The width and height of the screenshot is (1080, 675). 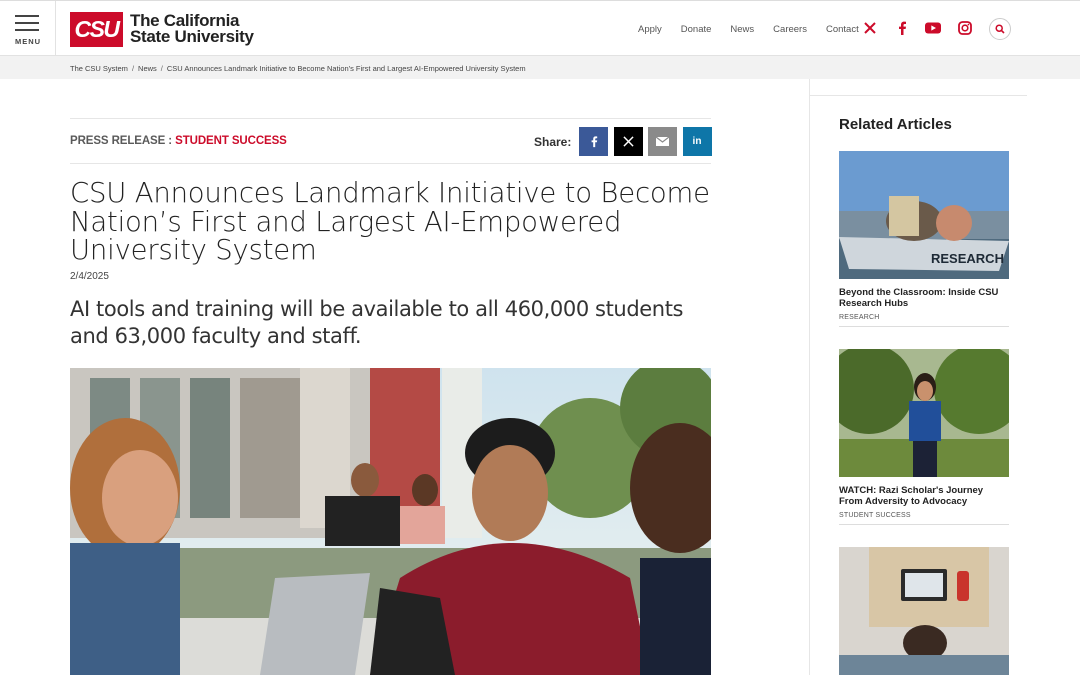 I want to click on instagram-icon, so click(x=965, y=28).